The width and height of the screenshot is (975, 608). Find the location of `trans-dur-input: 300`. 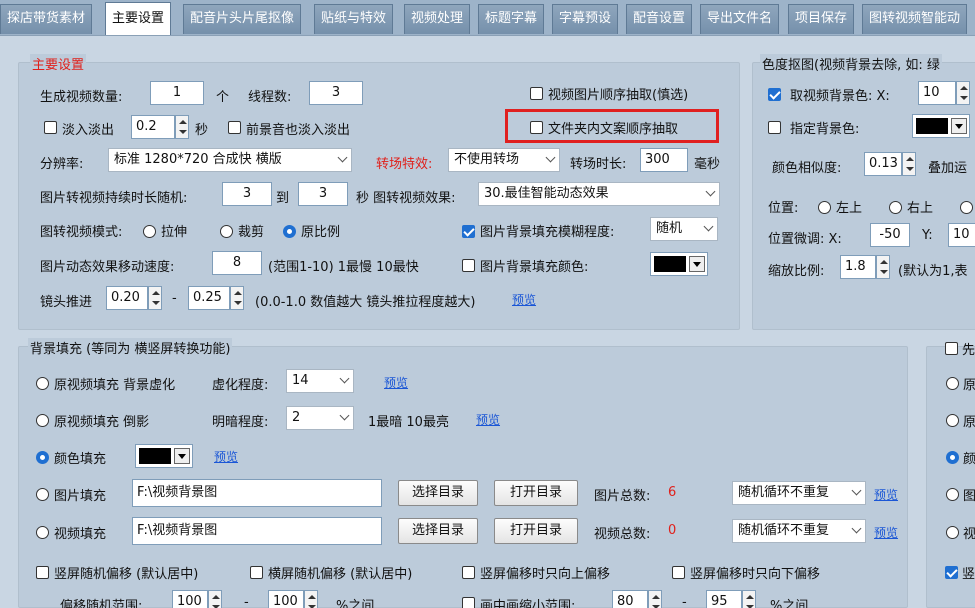

trans-dur-input: 300 is located at coordinates (664, 160).